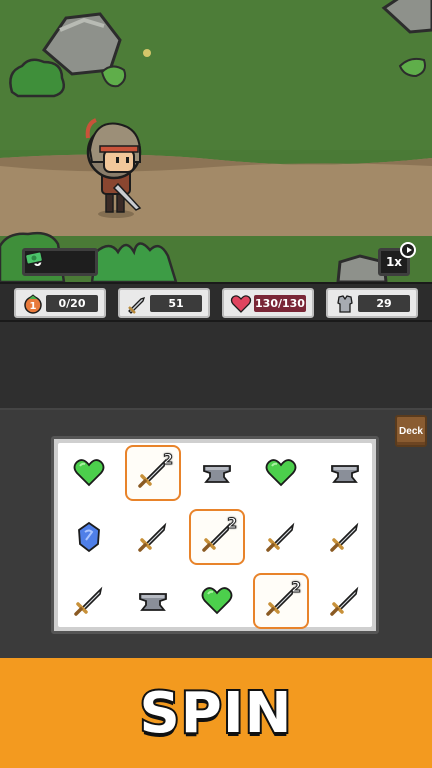 This screenshot has height=768, width=432. What do you see at coordinates (408, 250) in the screenshot?
I see `play-icon` at bounding box center [408, 250].